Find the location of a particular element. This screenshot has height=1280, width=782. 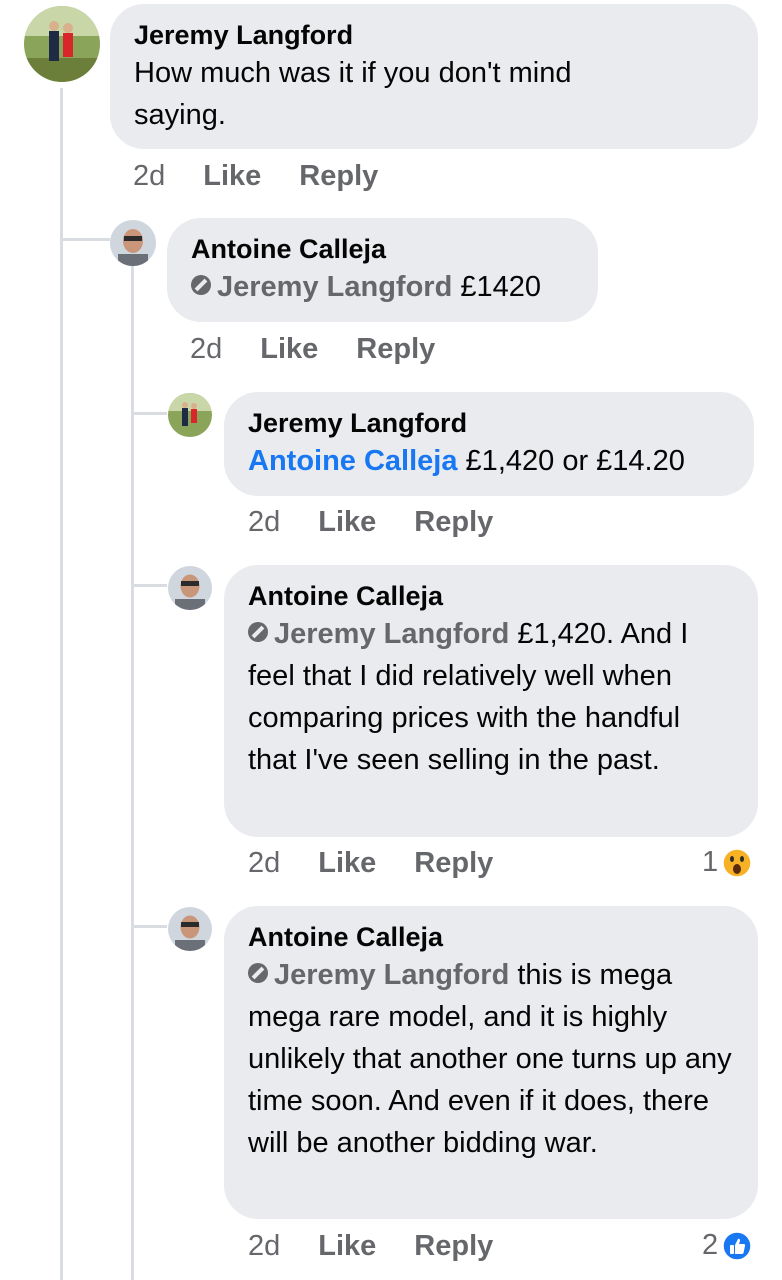

comment-body: £1,420 or £14.20 is located at coordinates (571, 461).